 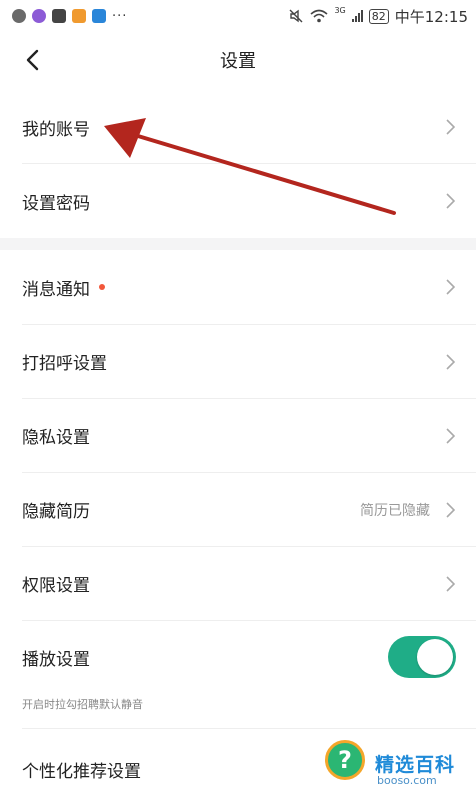 What do you see at coordinates (120, 16) in the screenshot?
I see `more-notifications-icon: ···` at bounding box center [120, 16].